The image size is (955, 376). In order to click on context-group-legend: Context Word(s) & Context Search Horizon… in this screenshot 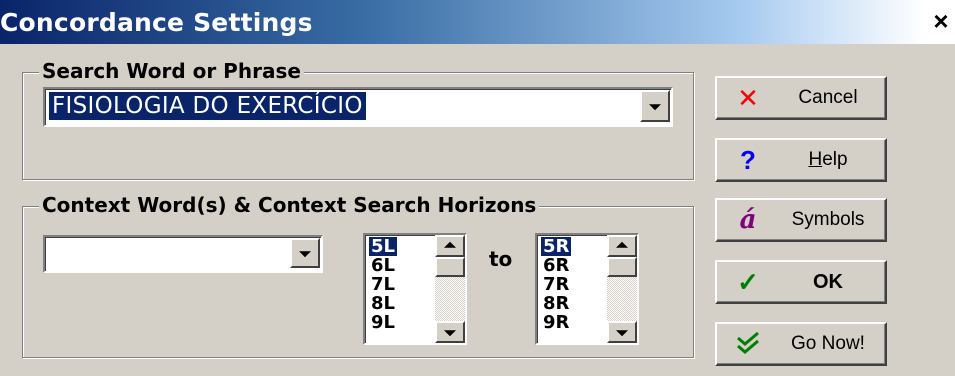, I will do `click(289, 205)`.